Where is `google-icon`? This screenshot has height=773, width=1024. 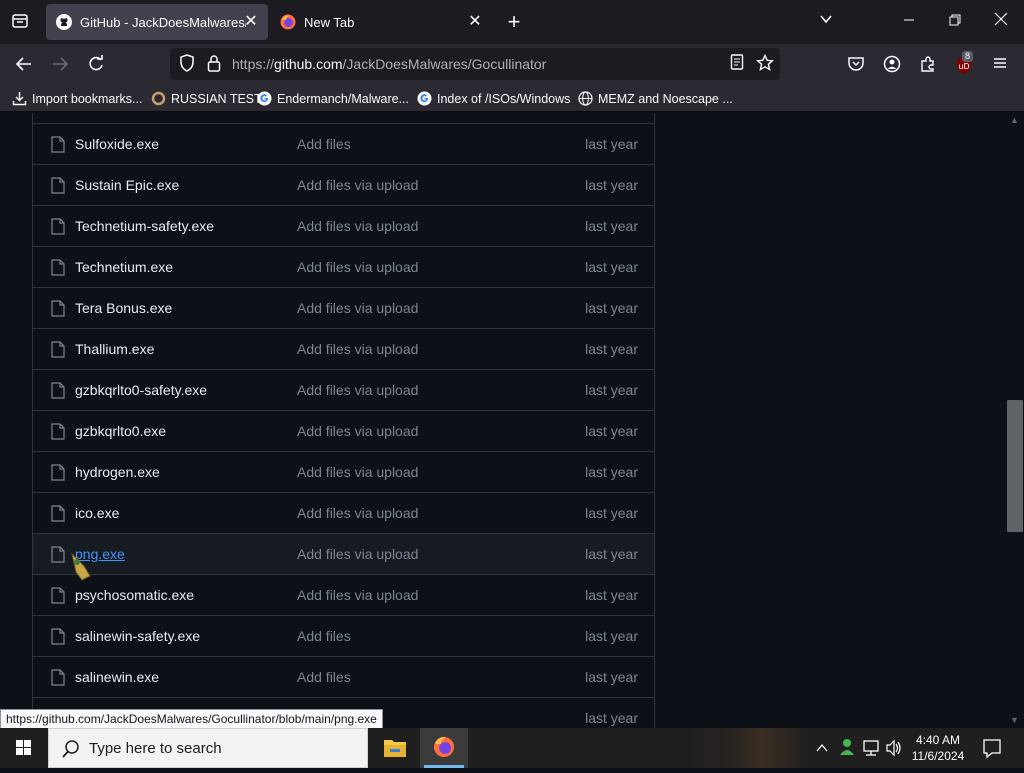
google-icon is located at coordinates (424, 98).